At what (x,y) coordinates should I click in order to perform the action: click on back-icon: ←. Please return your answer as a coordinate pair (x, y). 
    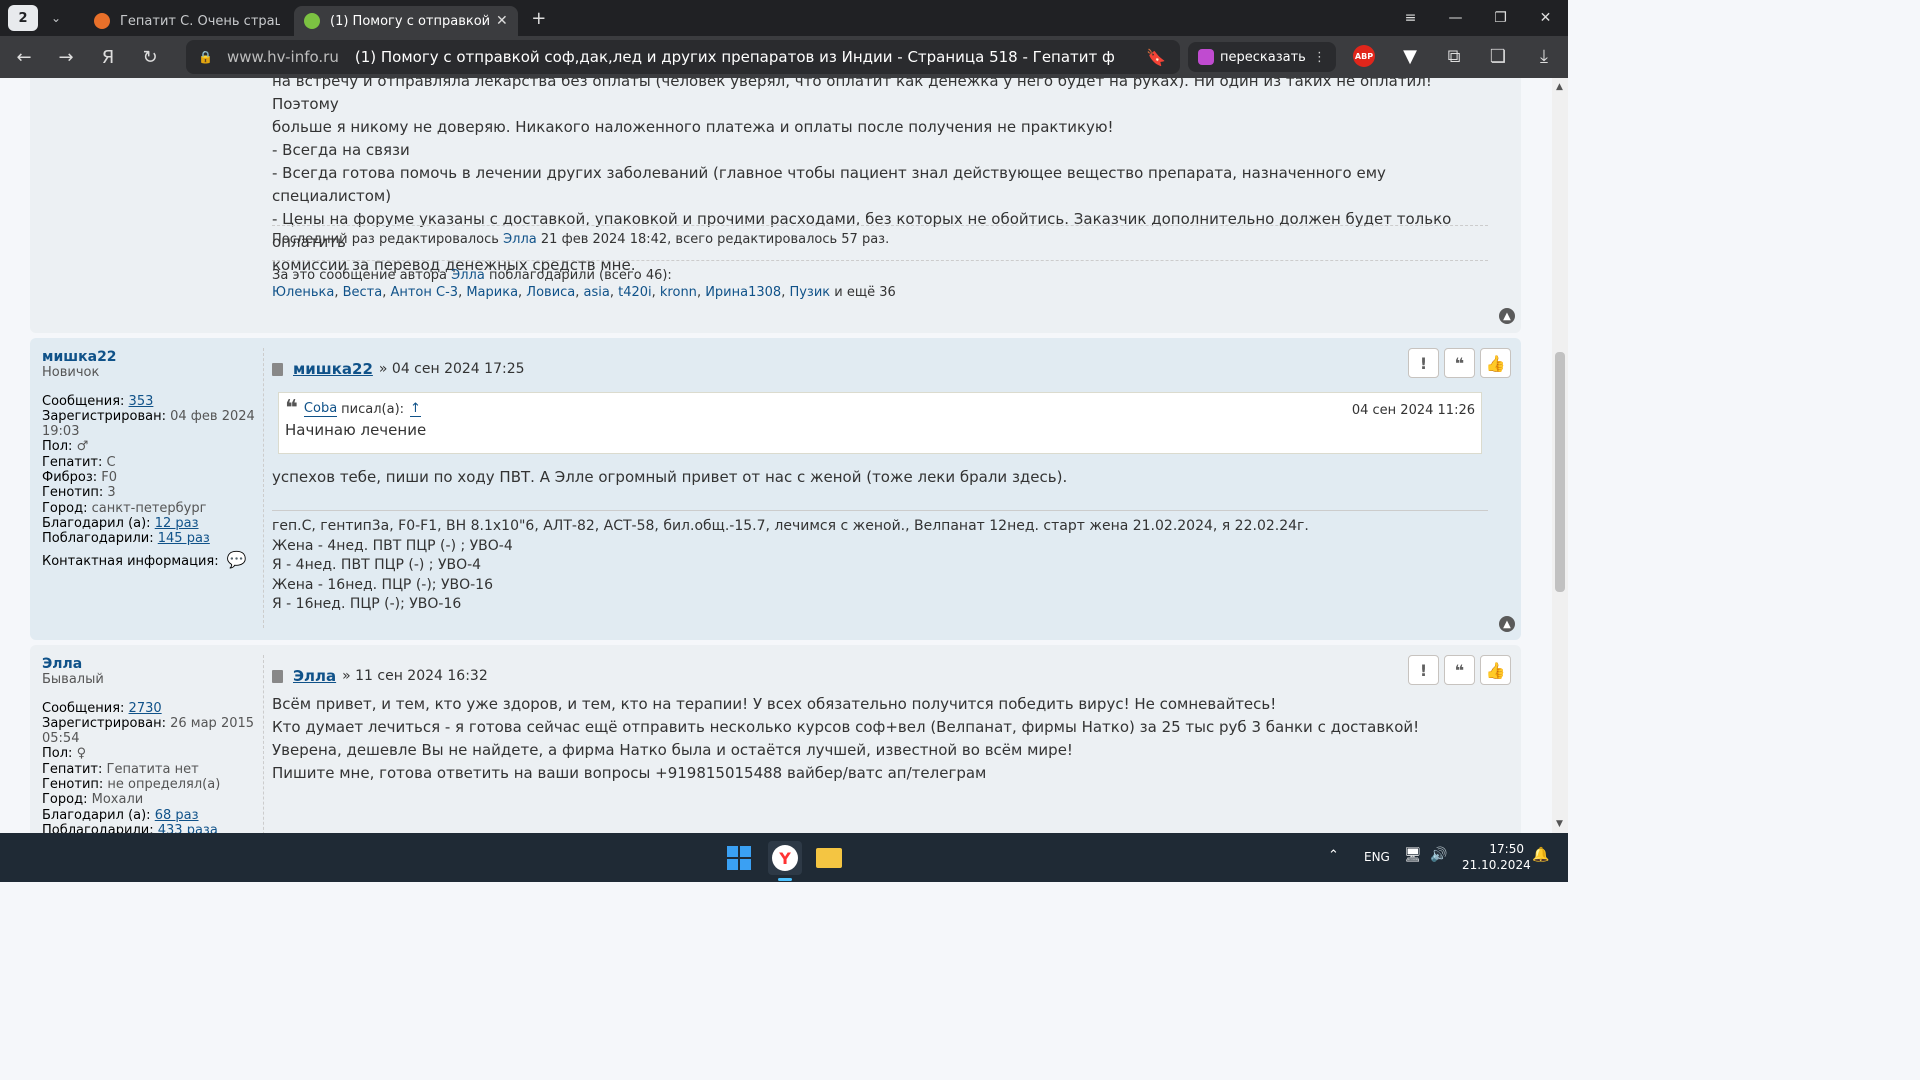
    Looking at the image, I should click on (24, 57).